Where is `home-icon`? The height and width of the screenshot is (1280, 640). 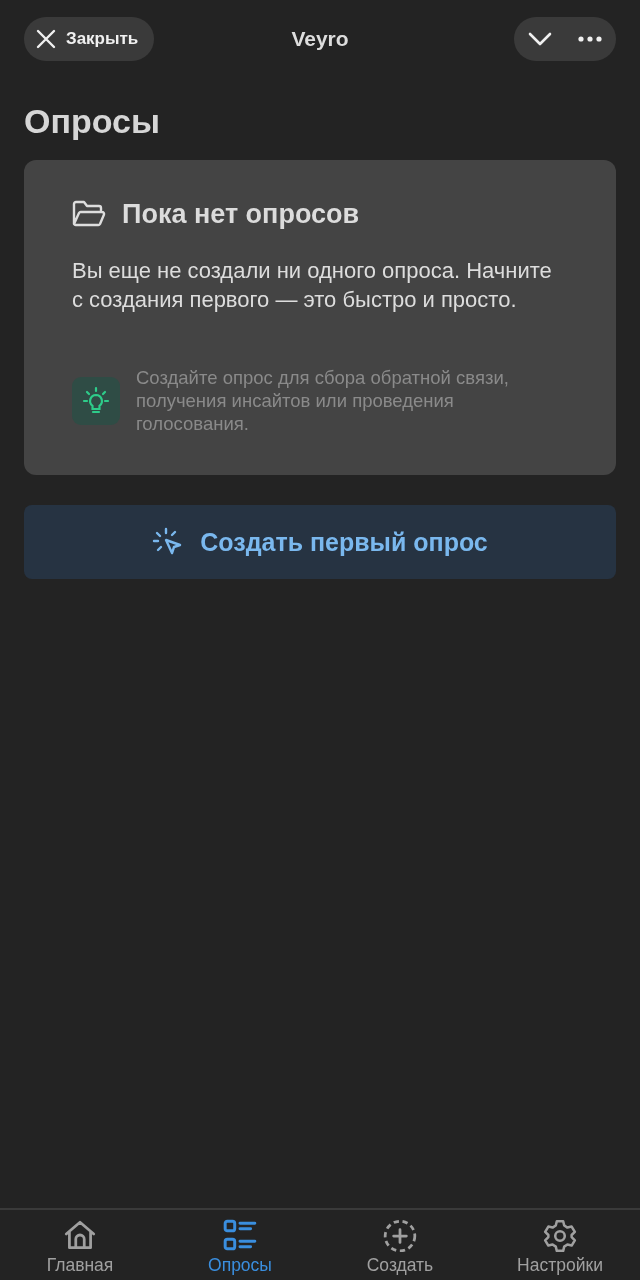 home-icon is located at coordinates (80, 1235).